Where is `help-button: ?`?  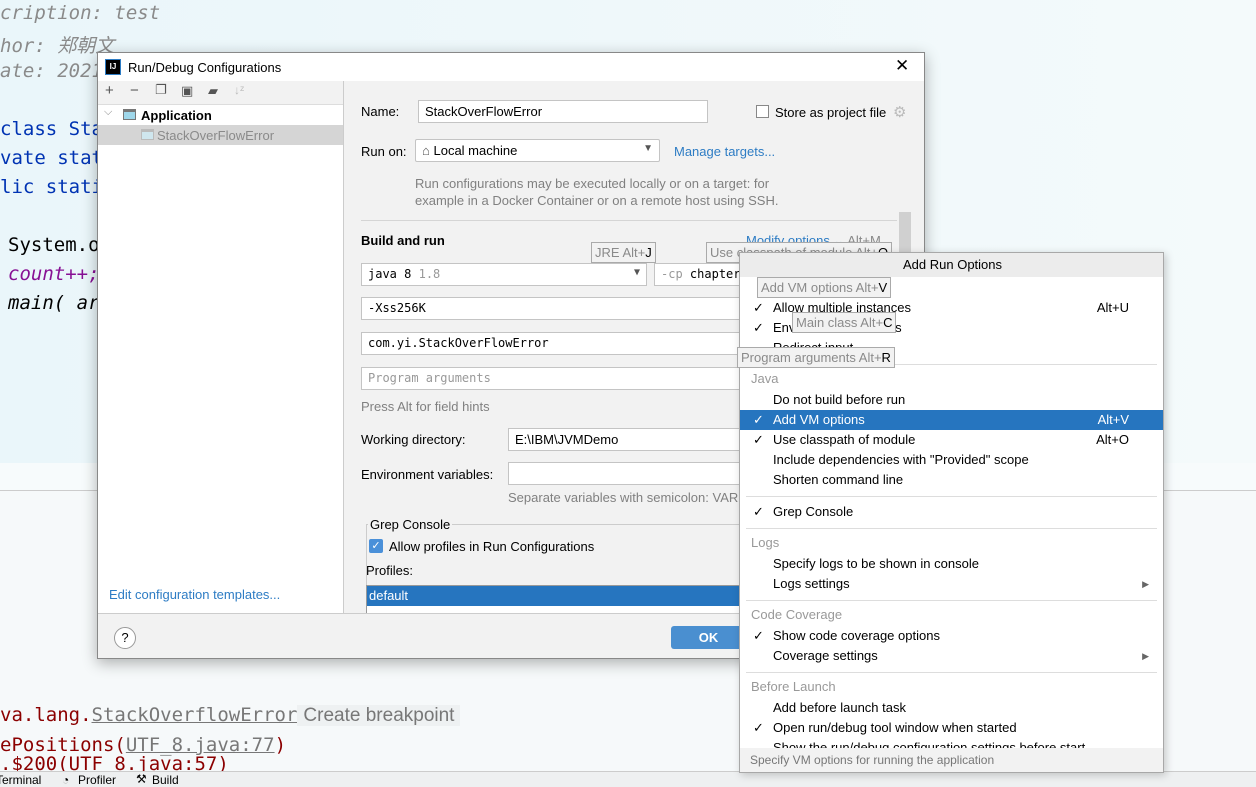 help-button: ? is located at coordinates (125, 638).